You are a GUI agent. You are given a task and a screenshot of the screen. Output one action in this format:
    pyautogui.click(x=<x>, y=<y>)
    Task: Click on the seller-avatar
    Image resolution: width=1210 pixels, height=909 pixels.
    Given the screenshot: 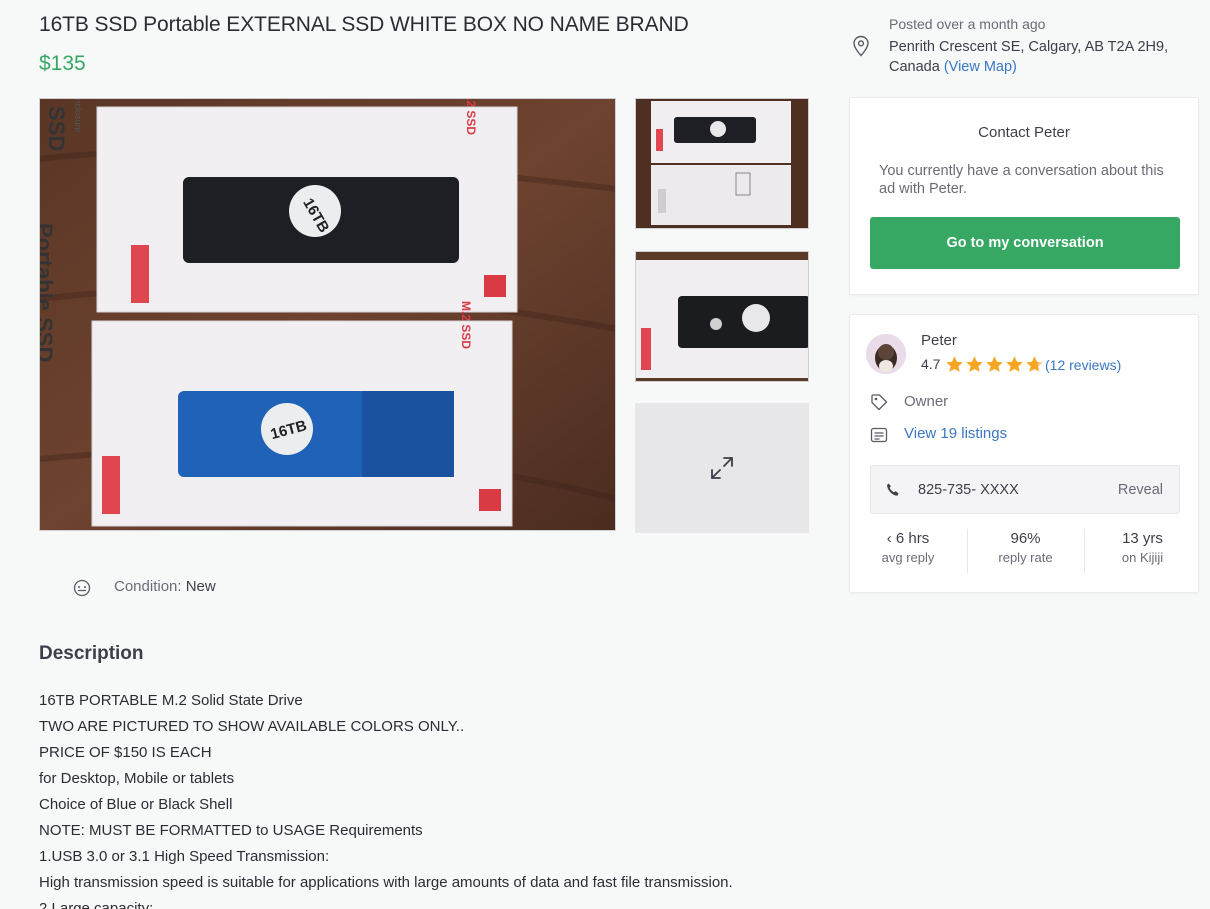 What is the action you would take?
    pyautogui.click(x=886, y=354)
    